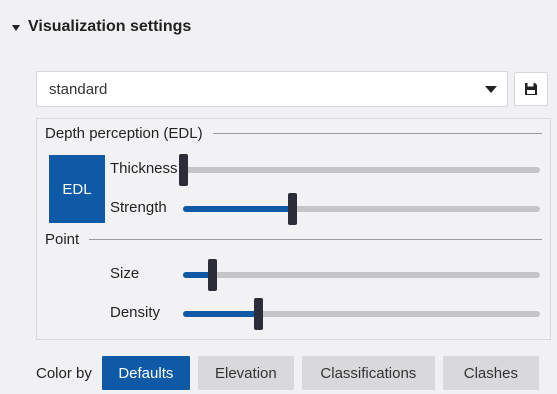  What do you see at coordinates (359, 170) in the screenshot?
I see `thickness-slider` at bounding box center [359, 170].